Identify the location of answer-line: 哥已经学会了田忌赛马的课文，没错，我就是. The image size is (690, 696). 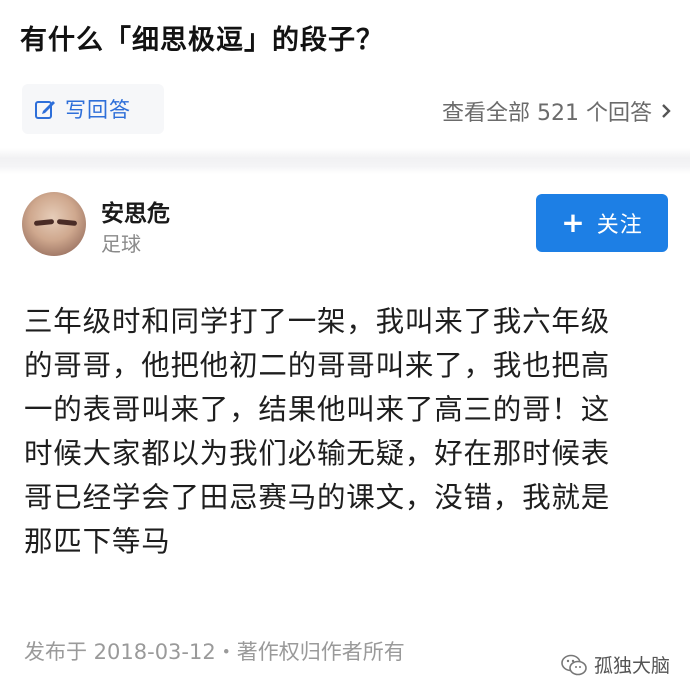
(317, 497).